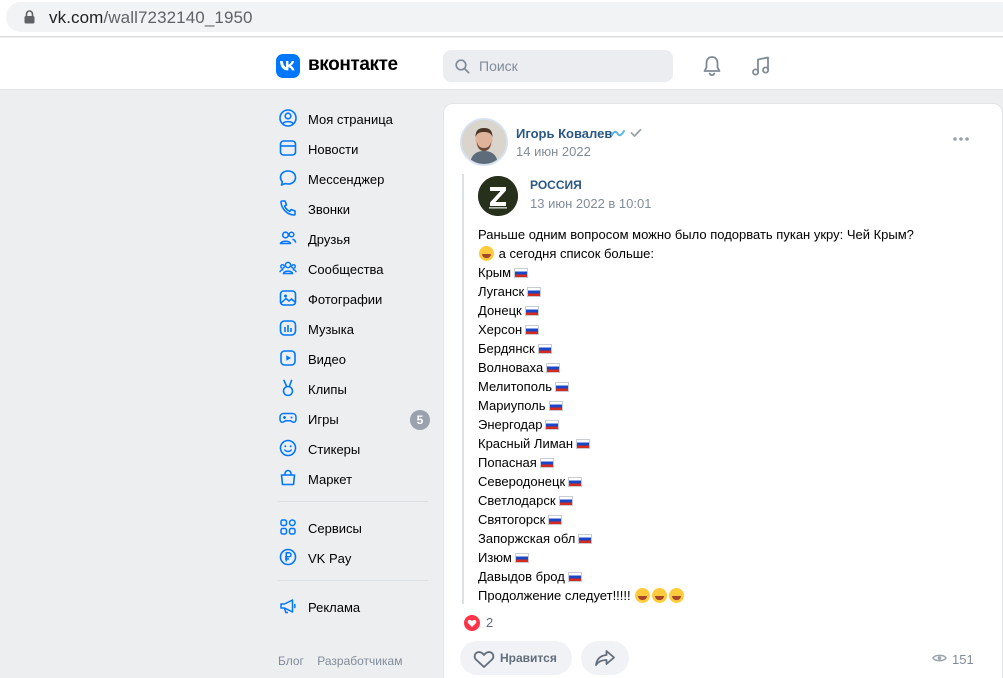  Describe the element at coordinates (728, 348) in the screenshot. I see `post-text-line: Бердянск` at that location.